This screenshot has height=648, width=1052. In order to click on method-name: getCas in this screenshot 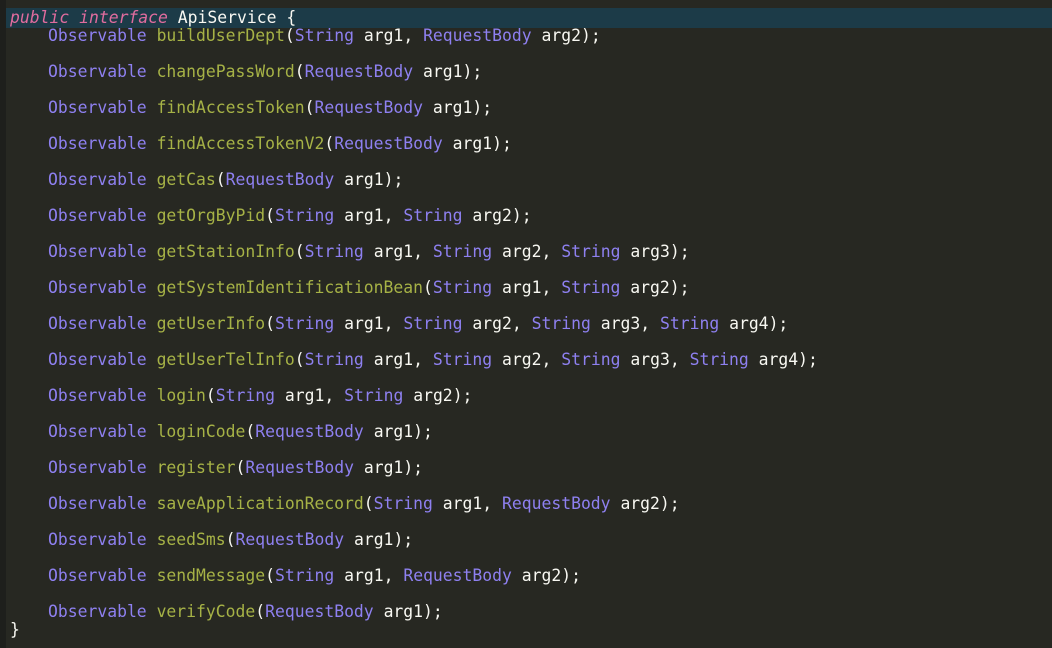, I will do `click(186, 179)`.